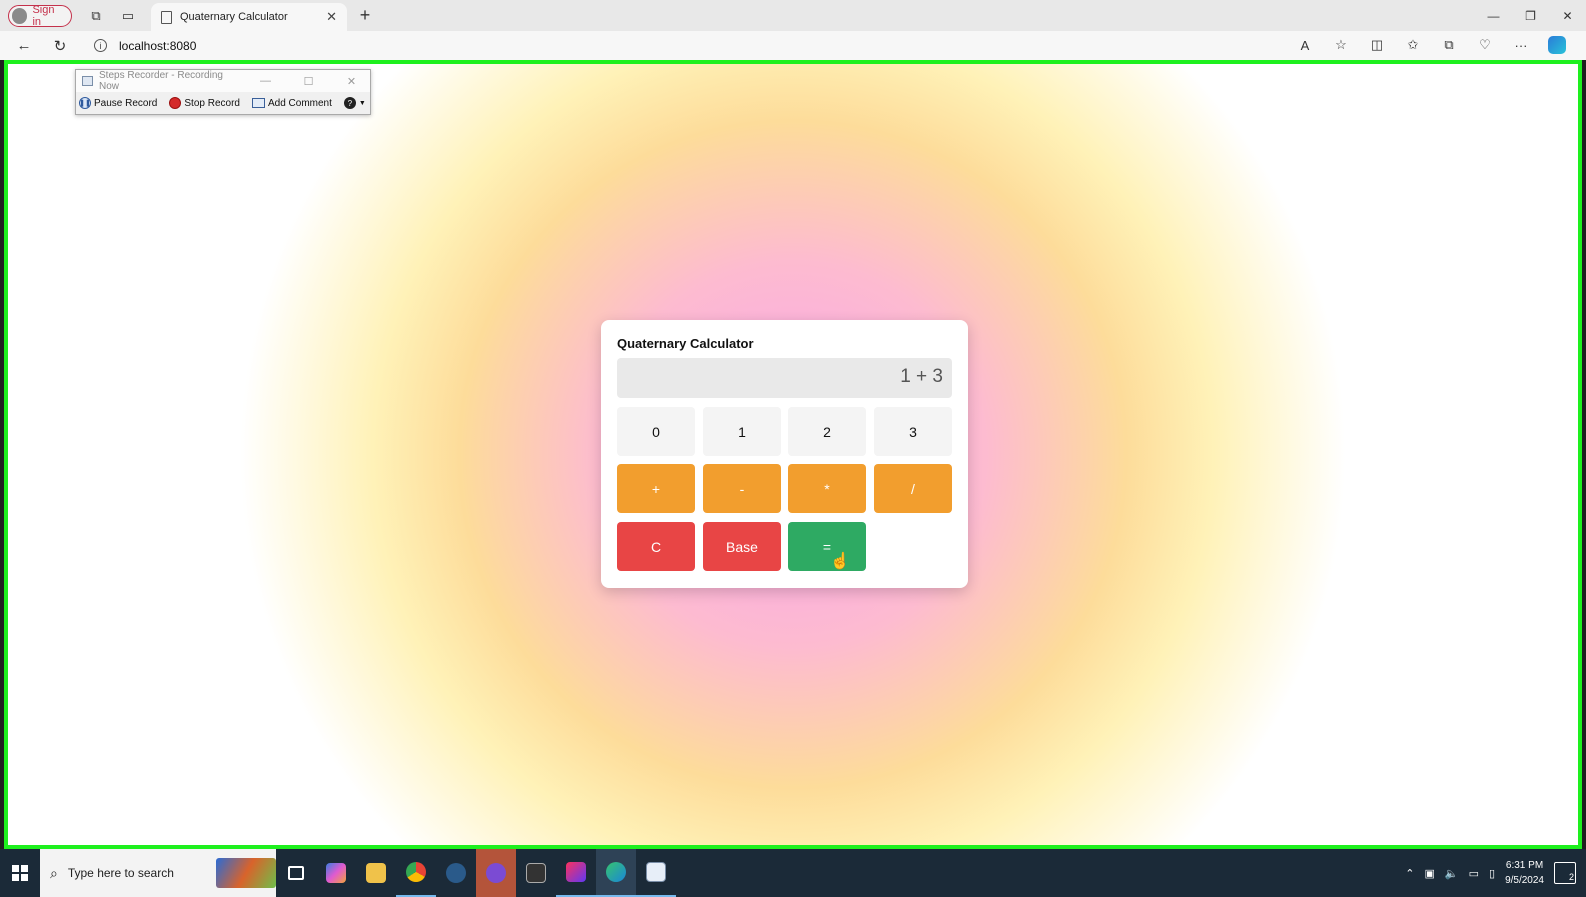  Describe the element at coordinates (656, 431) in the screenshot. I see `digit-0-button: 0` at that location.